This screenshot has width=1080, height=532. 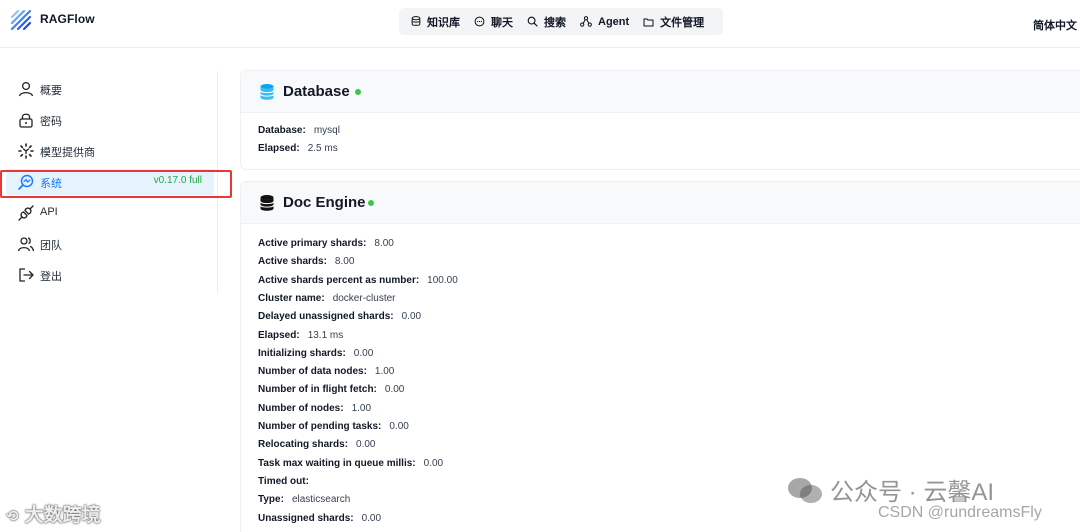 I want to click on row-value: docker-cluster, so click(x=364, y=298).